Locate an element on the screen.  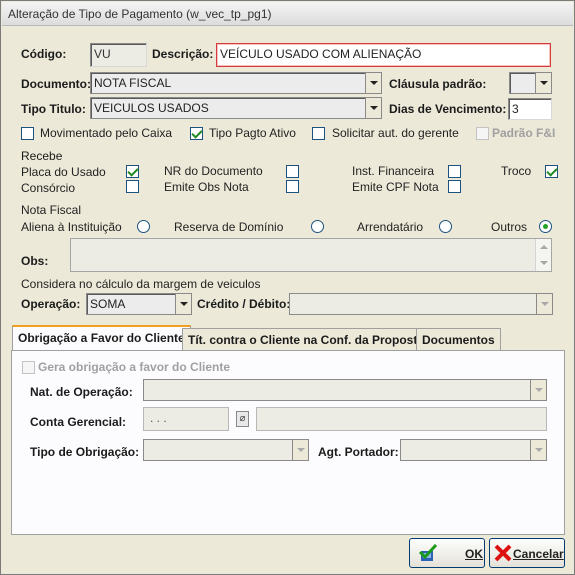
tab-documentos: Documentos is located at coordinates (458, 339).